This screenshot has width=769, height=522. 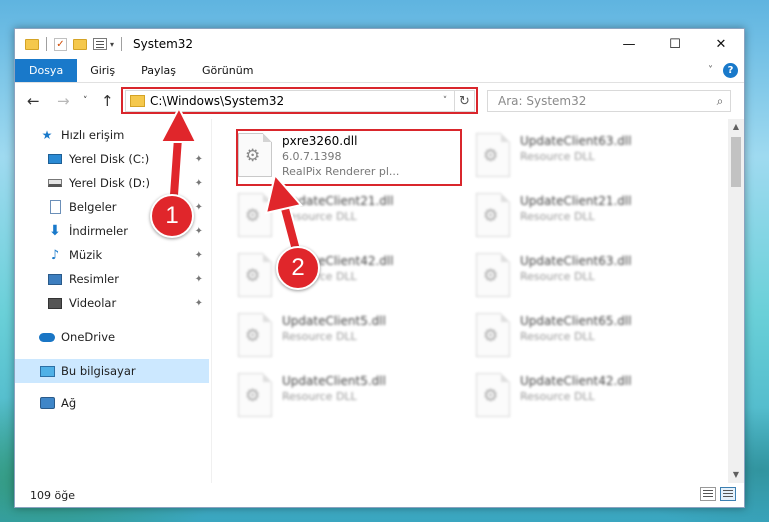 I want to click on sidebar-item-label: Yerel Disk (D:), so click(x=110, y=183).